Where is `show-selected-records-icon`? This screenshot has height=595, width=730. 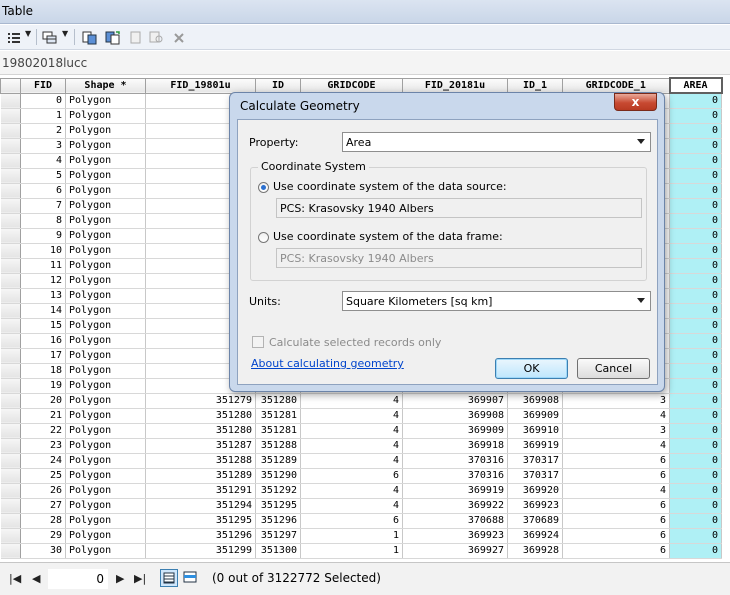
show-selected-records-icon is located at coordinates (191, 578).